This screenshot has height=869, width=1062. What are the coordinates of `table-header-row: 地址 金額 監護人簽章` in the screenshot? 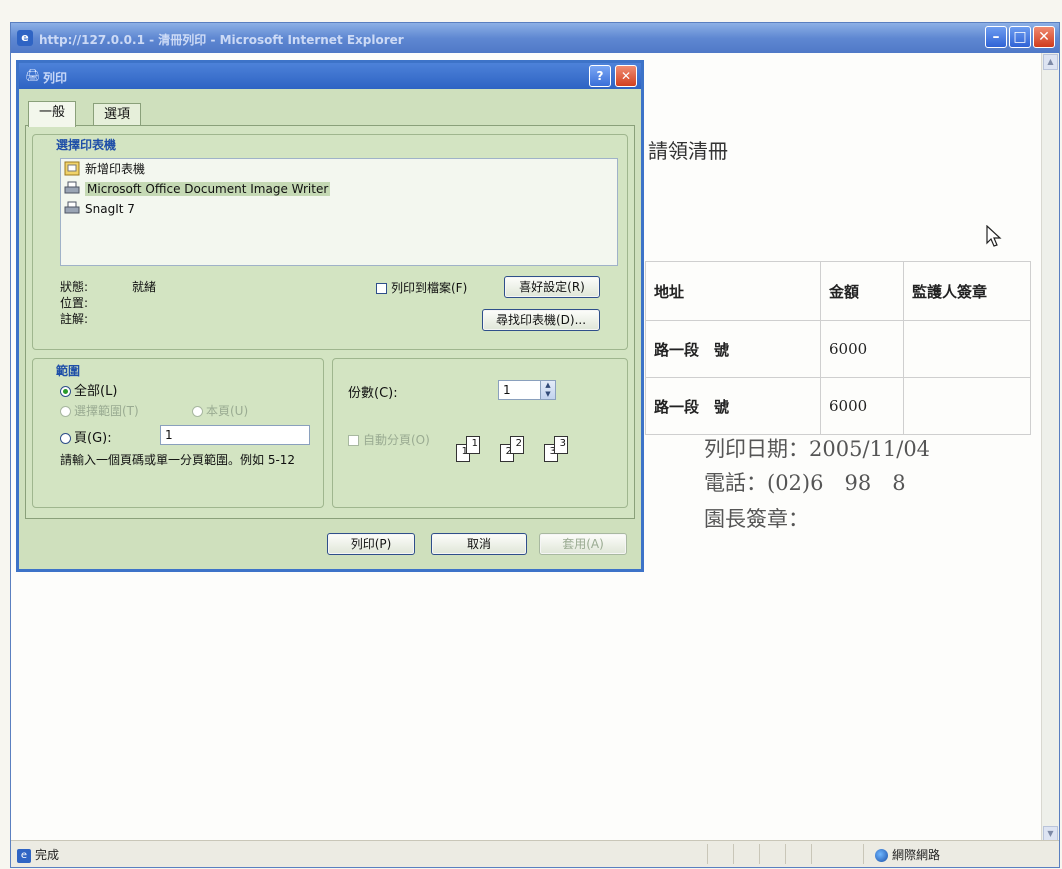 It's located at (838, 291).